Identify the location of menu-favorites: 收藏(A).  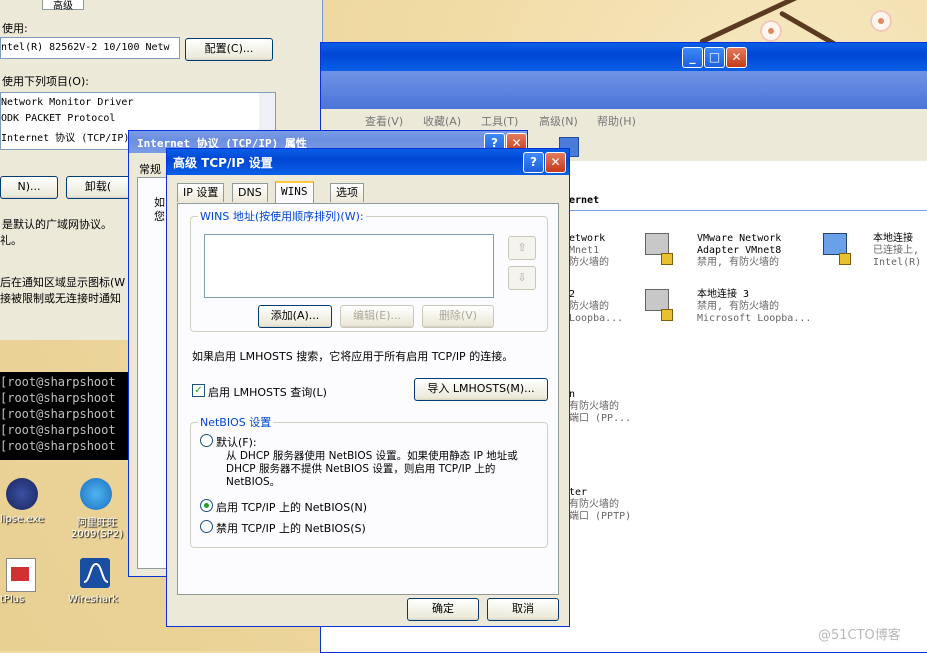
(442, 121).